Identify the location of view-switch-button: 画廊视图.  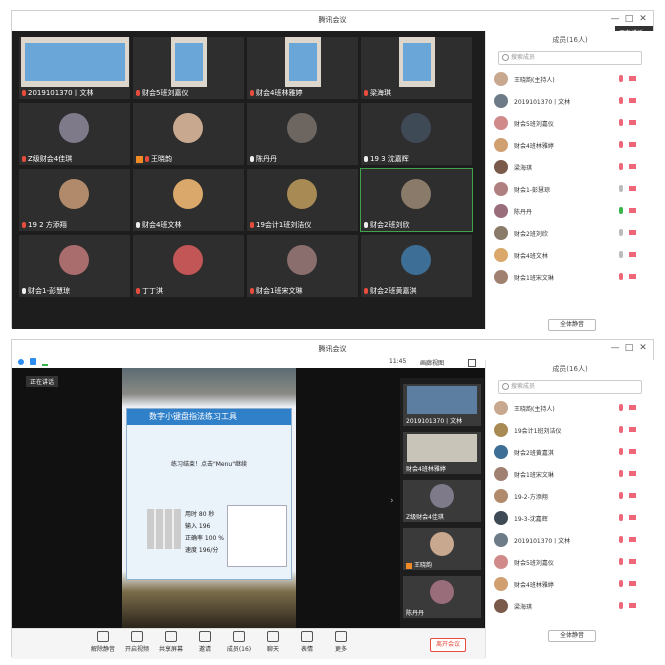
(432, 362).